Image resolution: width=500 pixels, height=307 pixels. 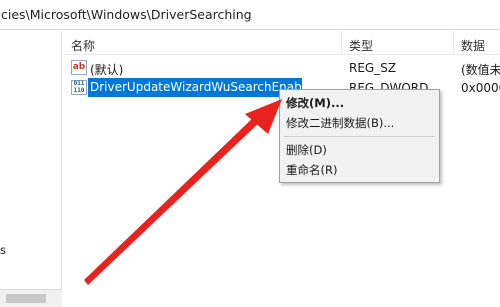 I want to click on registry-value-row: ab (默认) REG_SZ (数值未, so click(x=281, y=68).